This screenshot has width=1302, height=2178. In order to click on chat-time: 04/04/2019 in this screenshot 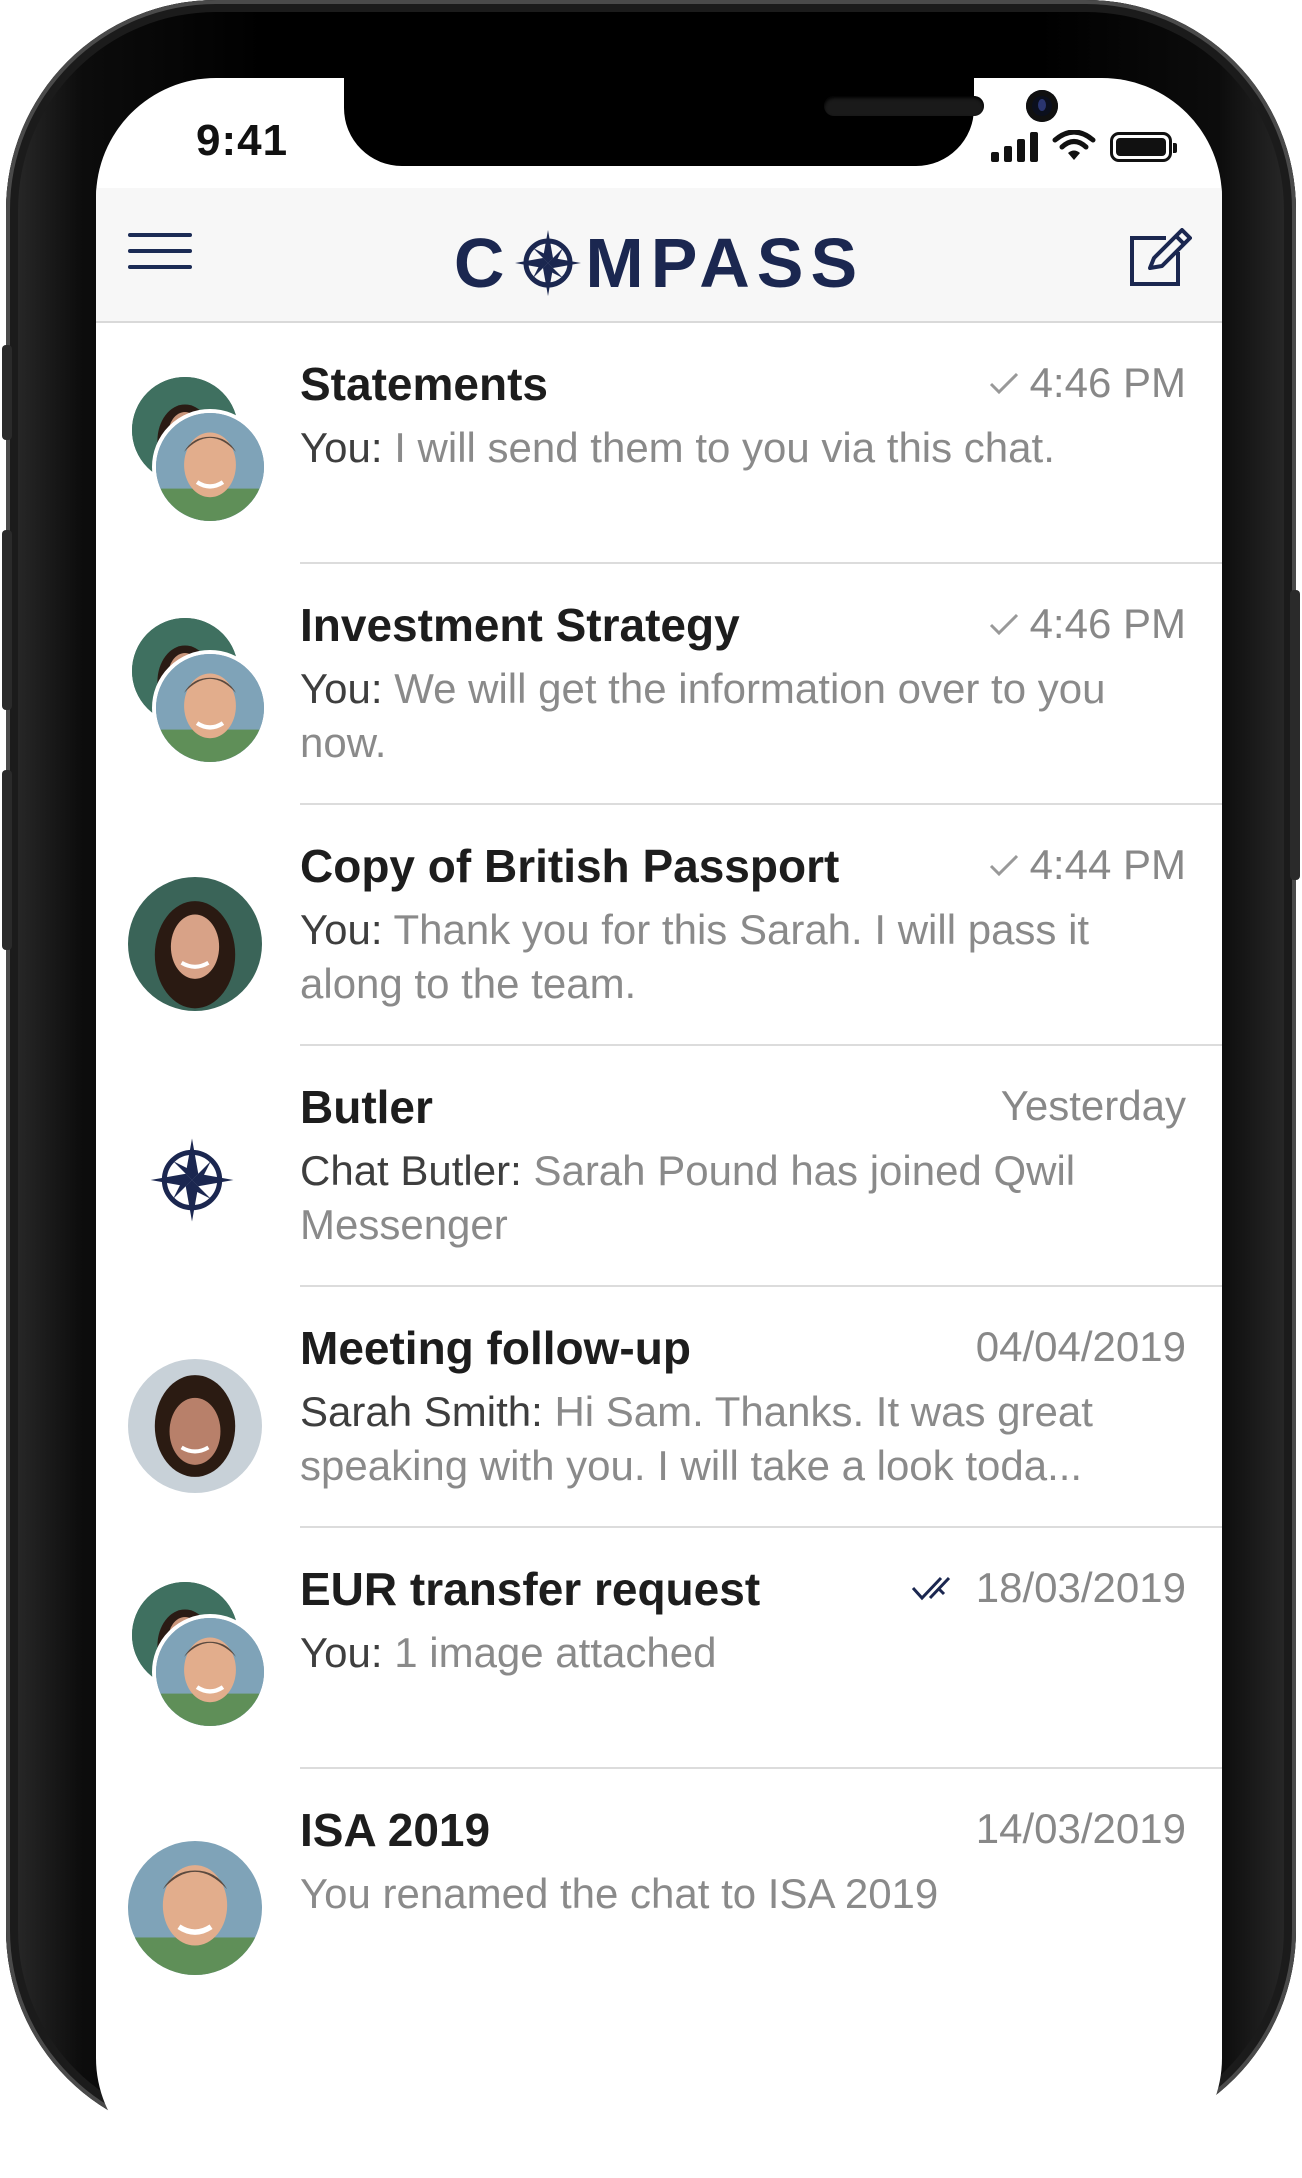, I will do `click(1081, 1347)`.